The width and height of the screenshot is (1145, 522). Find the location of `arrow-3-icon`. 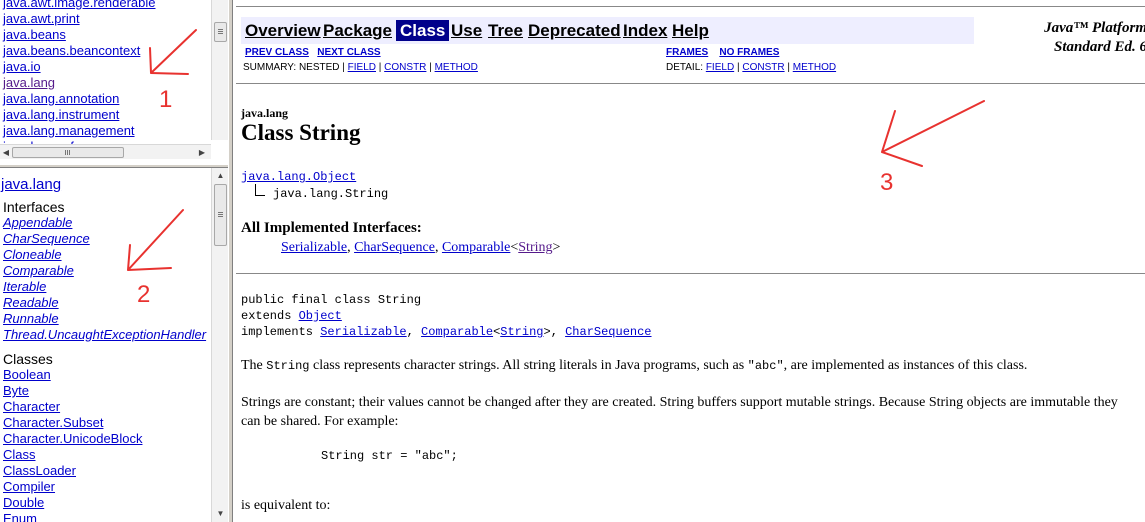

arrow-3-icon is located at coordinates (933, 133).